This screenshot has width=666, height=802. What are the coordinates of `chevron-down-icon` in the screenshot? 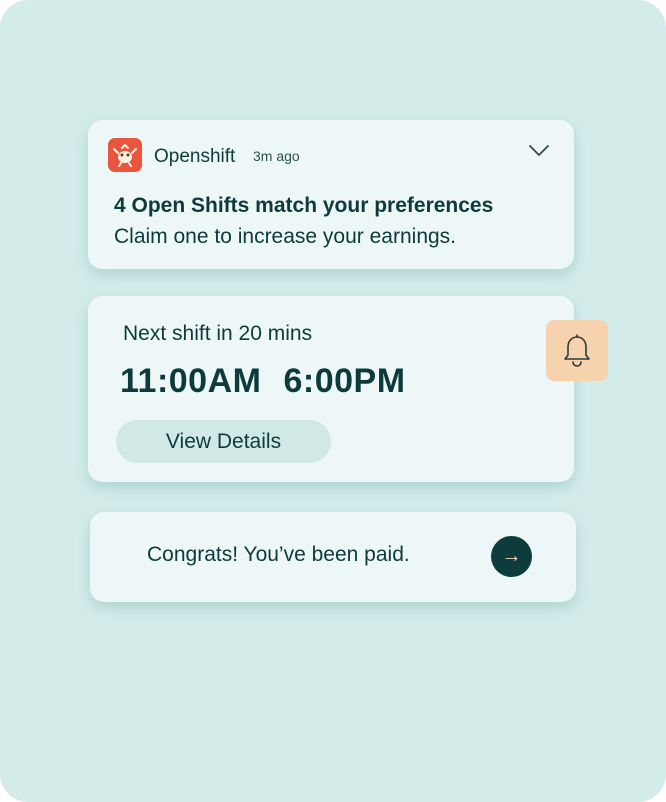 It's located at (539, 150).